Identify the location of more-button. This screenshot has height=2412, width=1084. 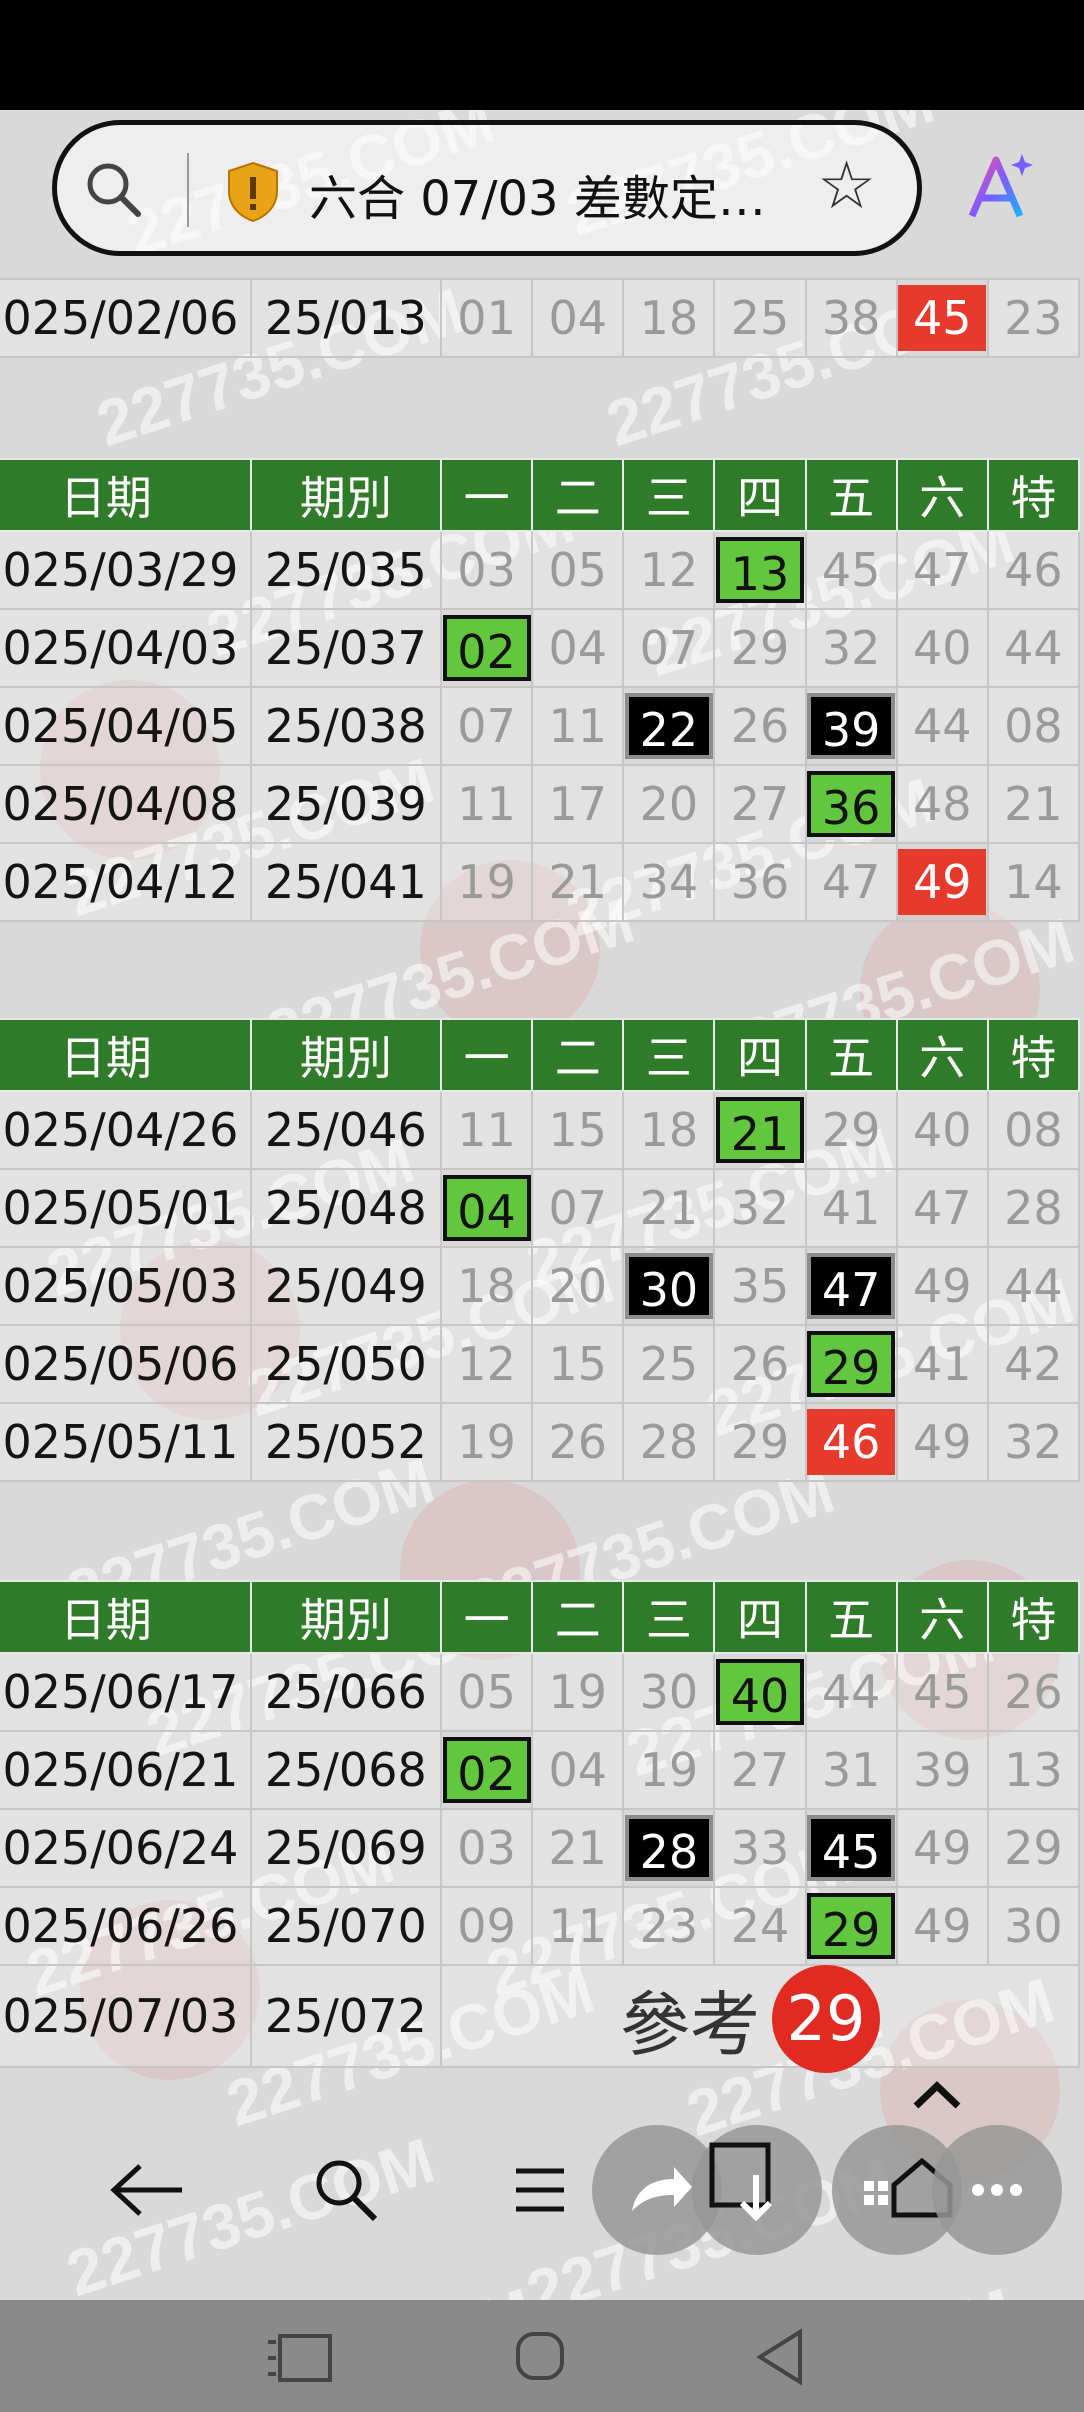
(997, 2190).